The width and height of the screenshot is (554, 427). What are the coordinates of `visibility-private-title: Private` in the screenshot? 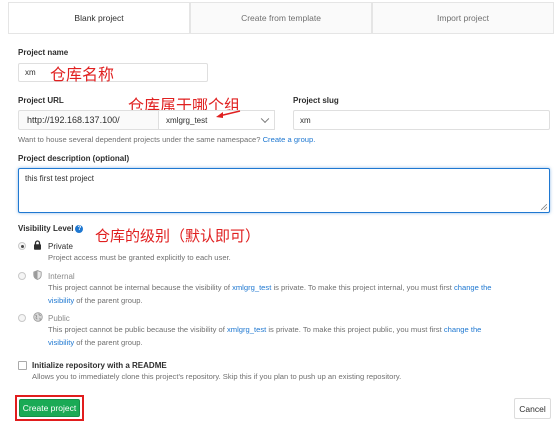 It's located at (60, 246).